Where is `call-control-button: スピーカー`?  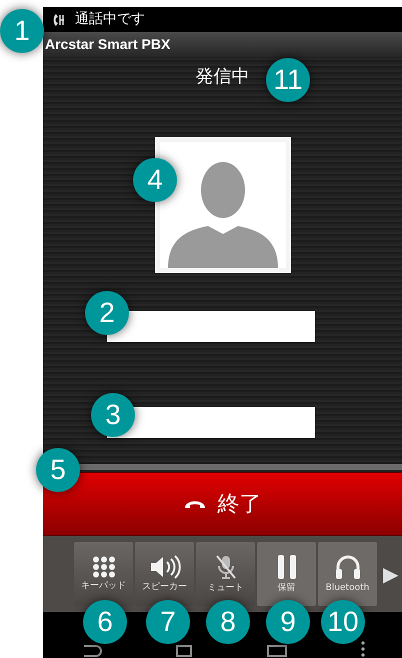 call-control-button: スピーカー is located at coordinates (164, 574).